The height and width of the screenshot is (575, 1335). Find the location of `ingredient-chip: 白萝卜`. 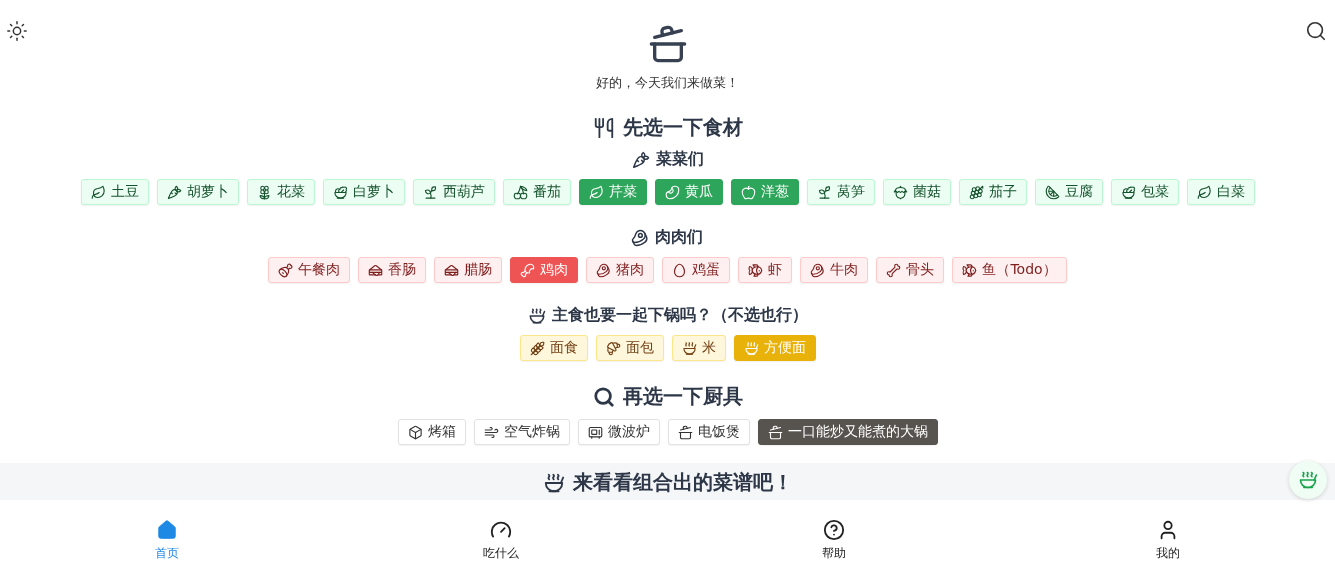

ingredient-chip: 白萝卜 is located at coordinates (363, 192).